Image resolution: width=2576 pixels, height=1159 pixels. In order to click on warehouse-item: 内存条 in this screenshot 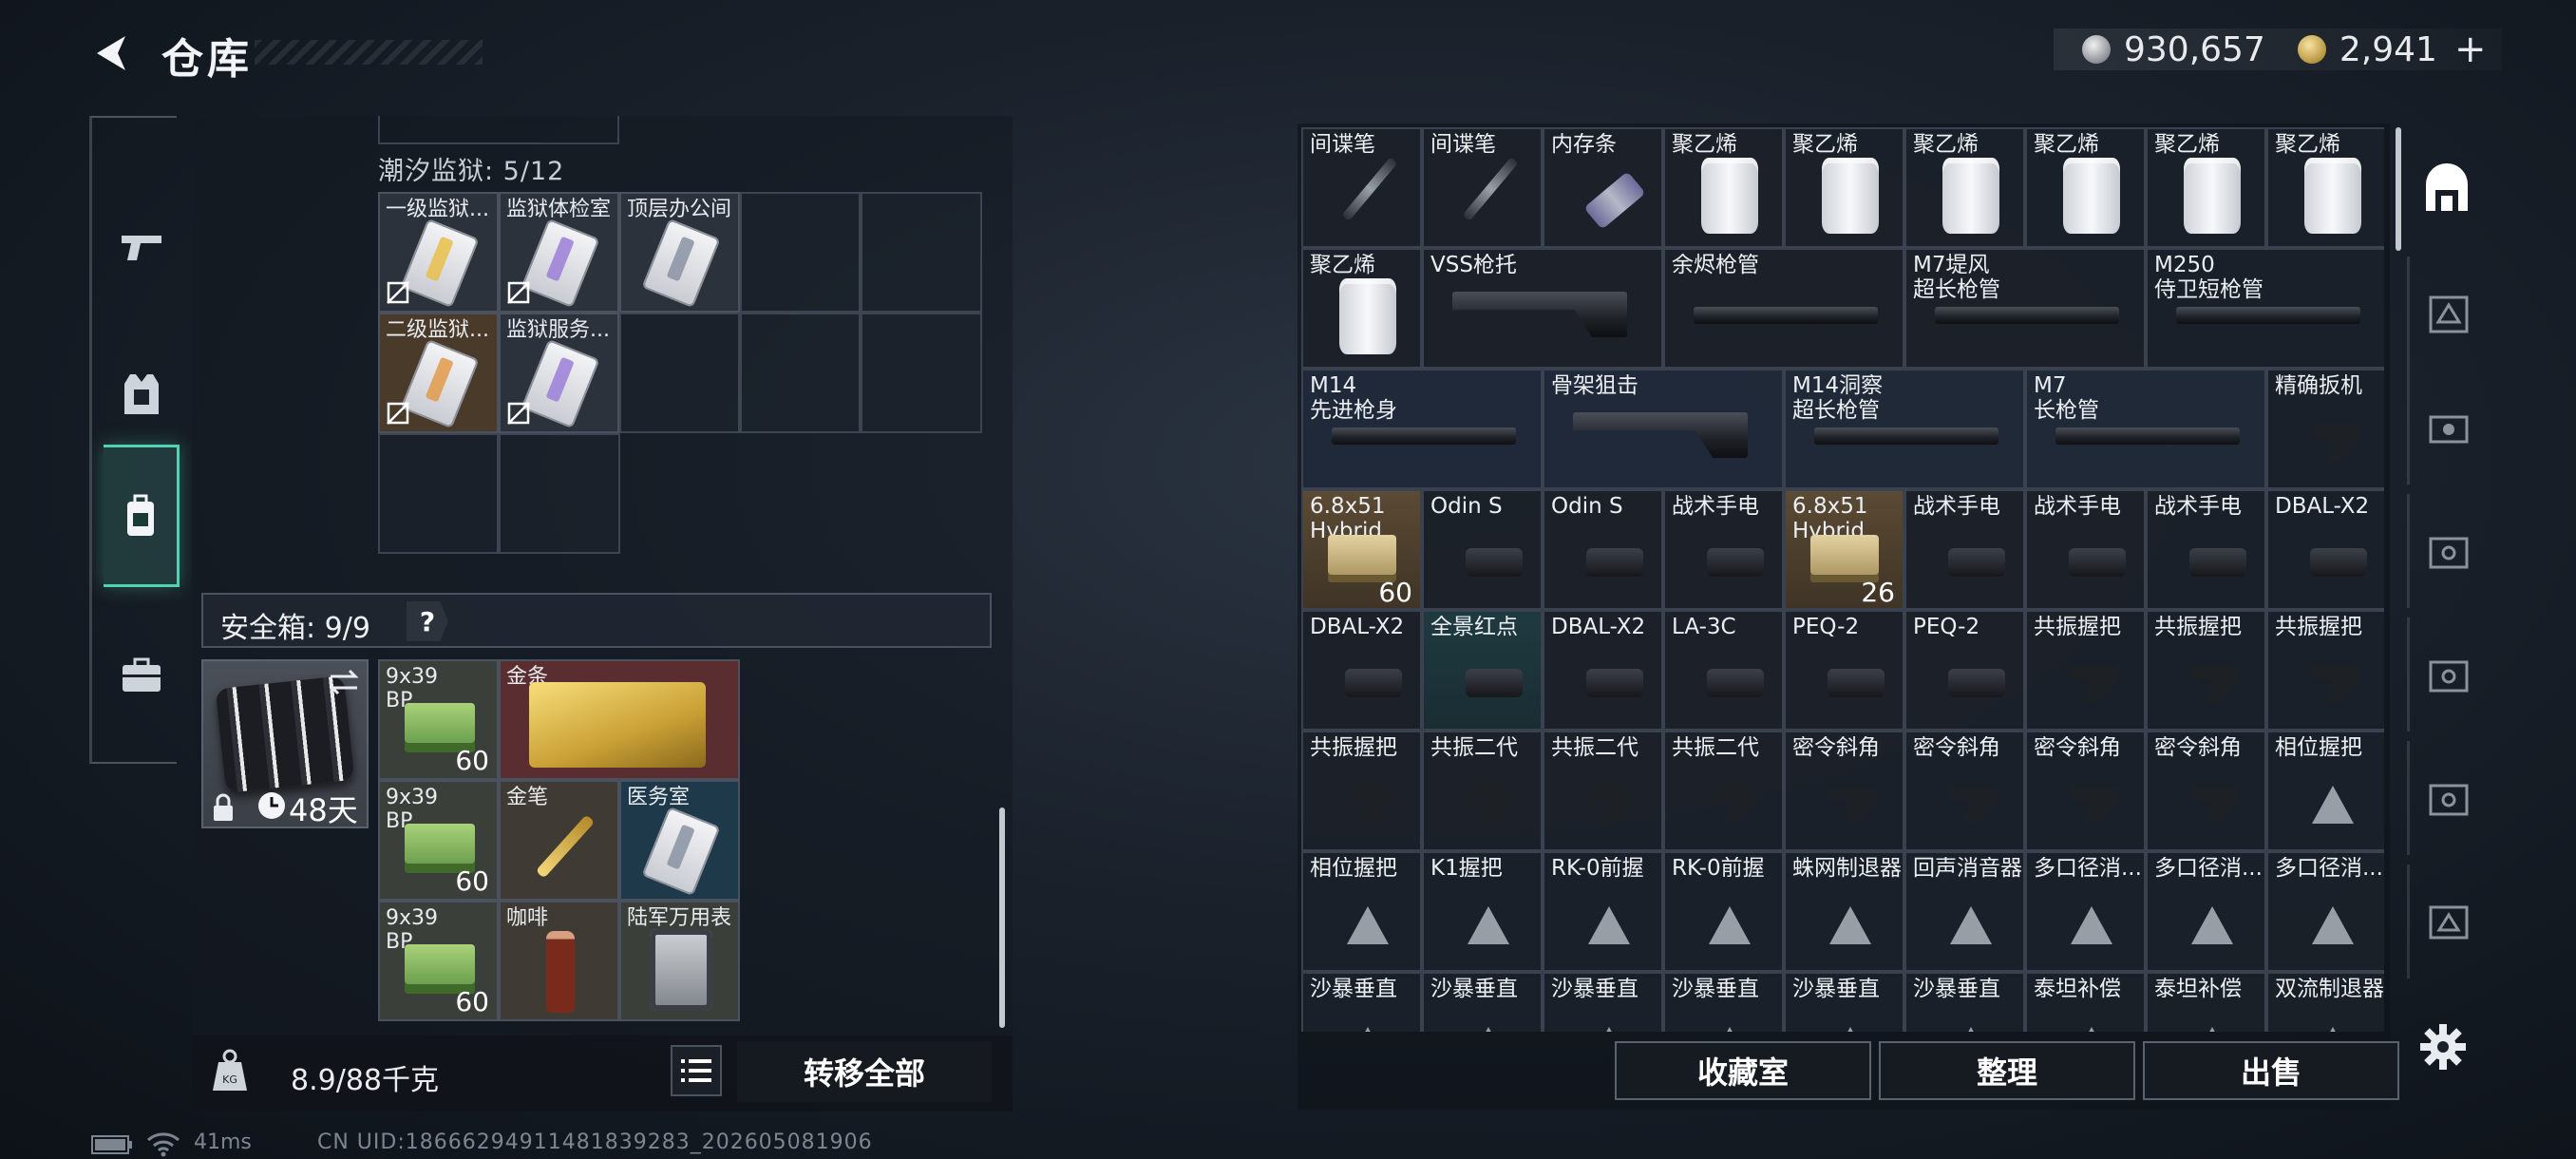, I will do `click(1603, 187)`.